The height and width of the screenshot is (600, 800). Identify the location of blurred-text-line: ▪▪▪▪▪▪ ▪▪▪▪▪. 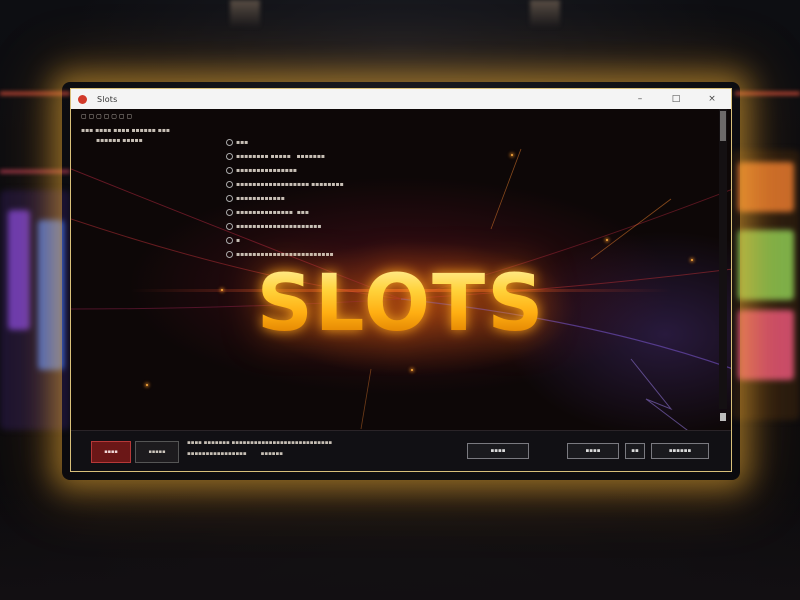
(119, 140).